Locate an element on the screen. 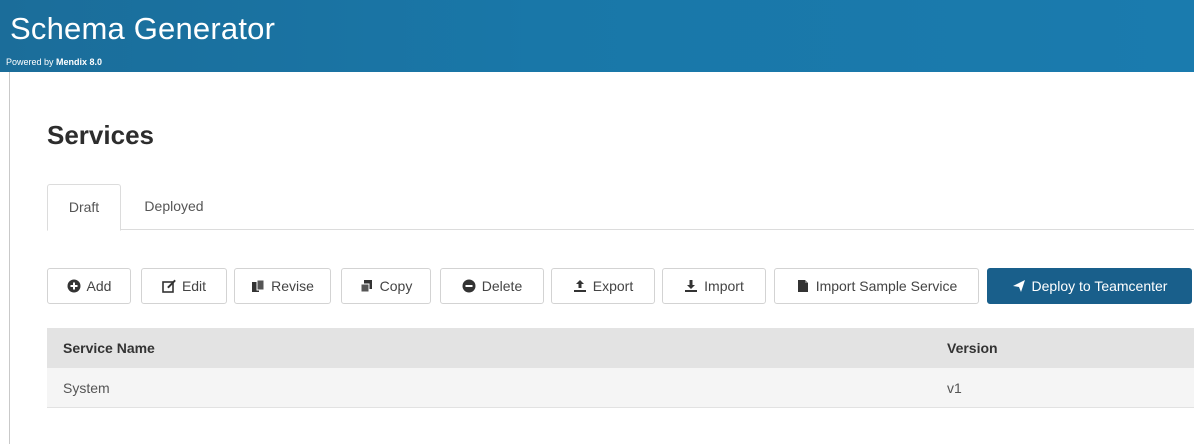 The height and width of the screenshot is (444, 1194). revise-button: Revise is located at coordinates (282, 286).